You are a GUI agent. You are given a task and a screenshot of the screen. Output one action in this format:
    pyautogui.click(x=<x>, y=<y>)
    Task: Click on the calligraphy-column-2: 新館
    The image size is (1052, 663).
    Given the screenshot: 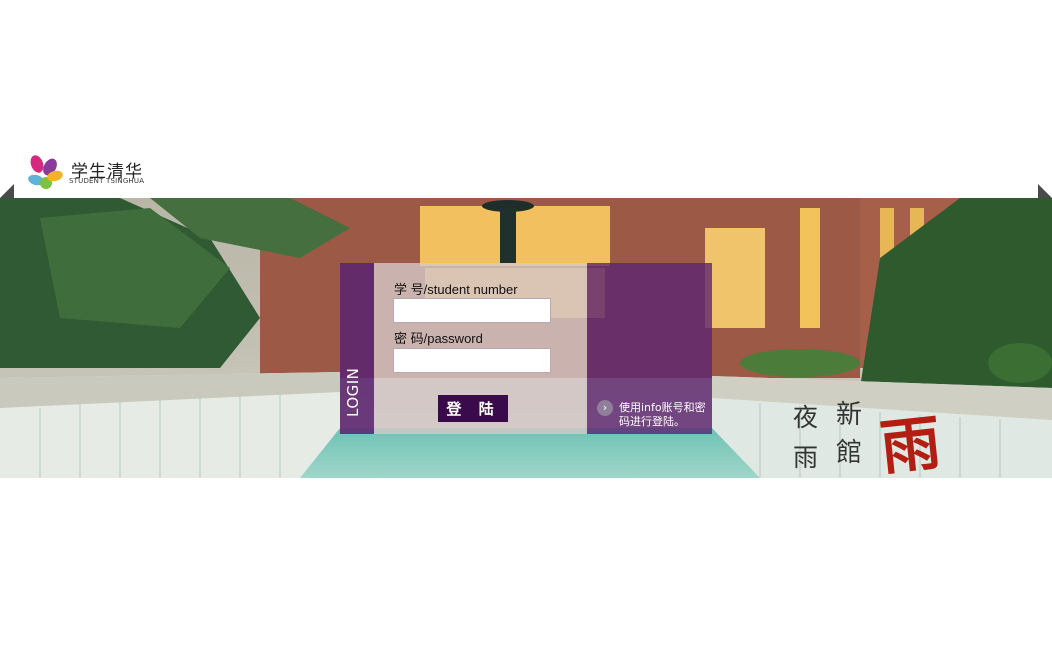 What is the action you would take?
    pyautogui.click(x=849, y=434)
    